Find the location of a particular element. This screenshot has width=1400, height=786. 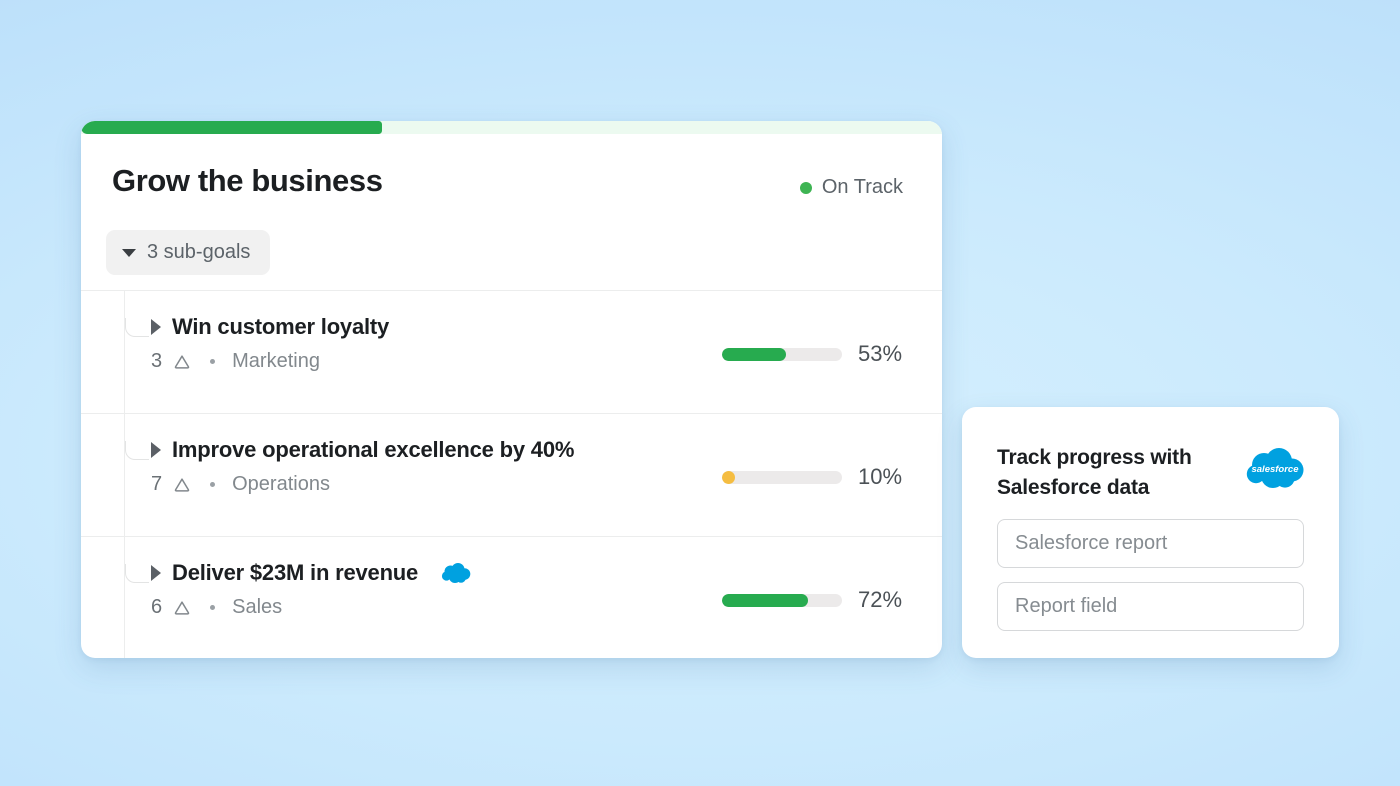

subgoals-chip-label: 3 sub-goals is located at coordinates (199, 252).